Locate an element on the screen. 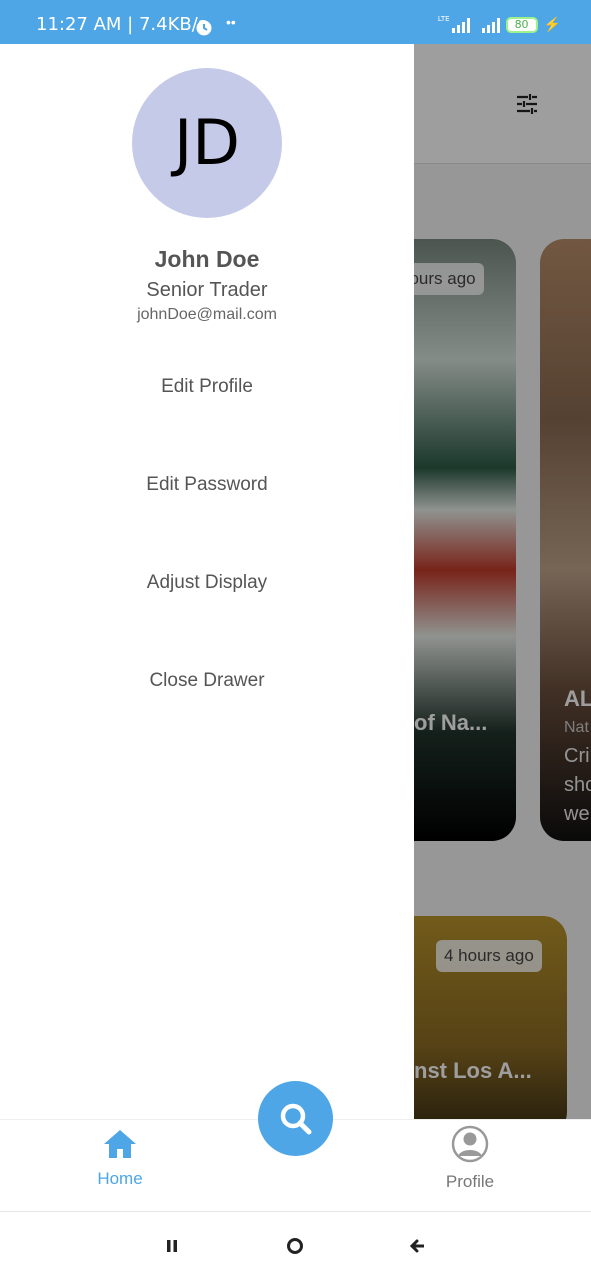  battery-icon: 80 is located at coordinates (521, 25).